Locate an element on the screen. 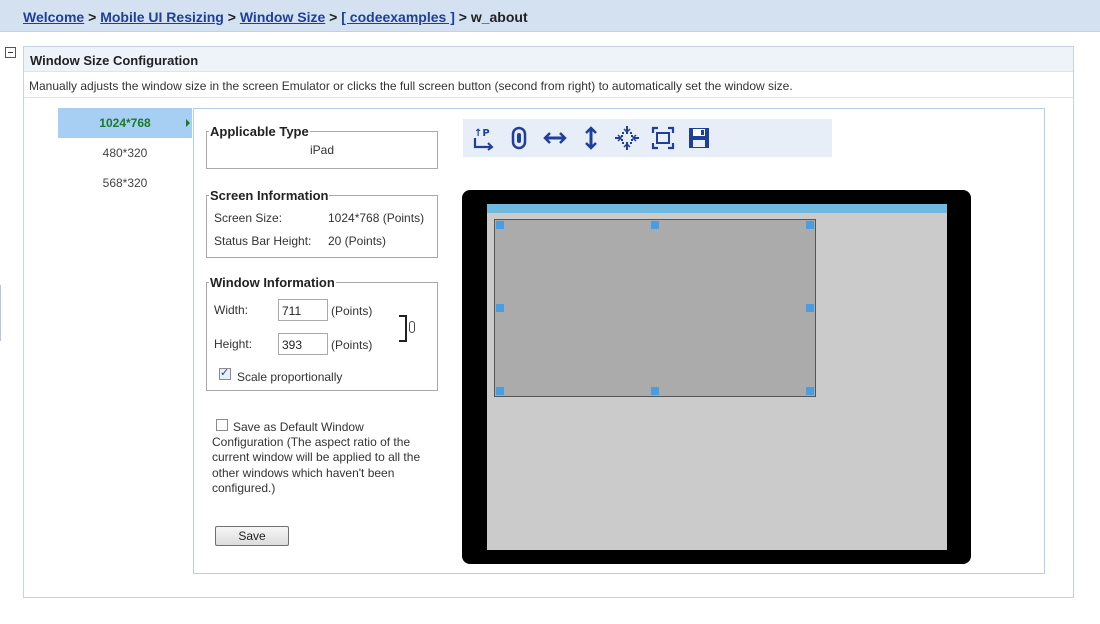 The image size is (1100, 624). svg-text: ↑P is located at coordinates (482, 133).